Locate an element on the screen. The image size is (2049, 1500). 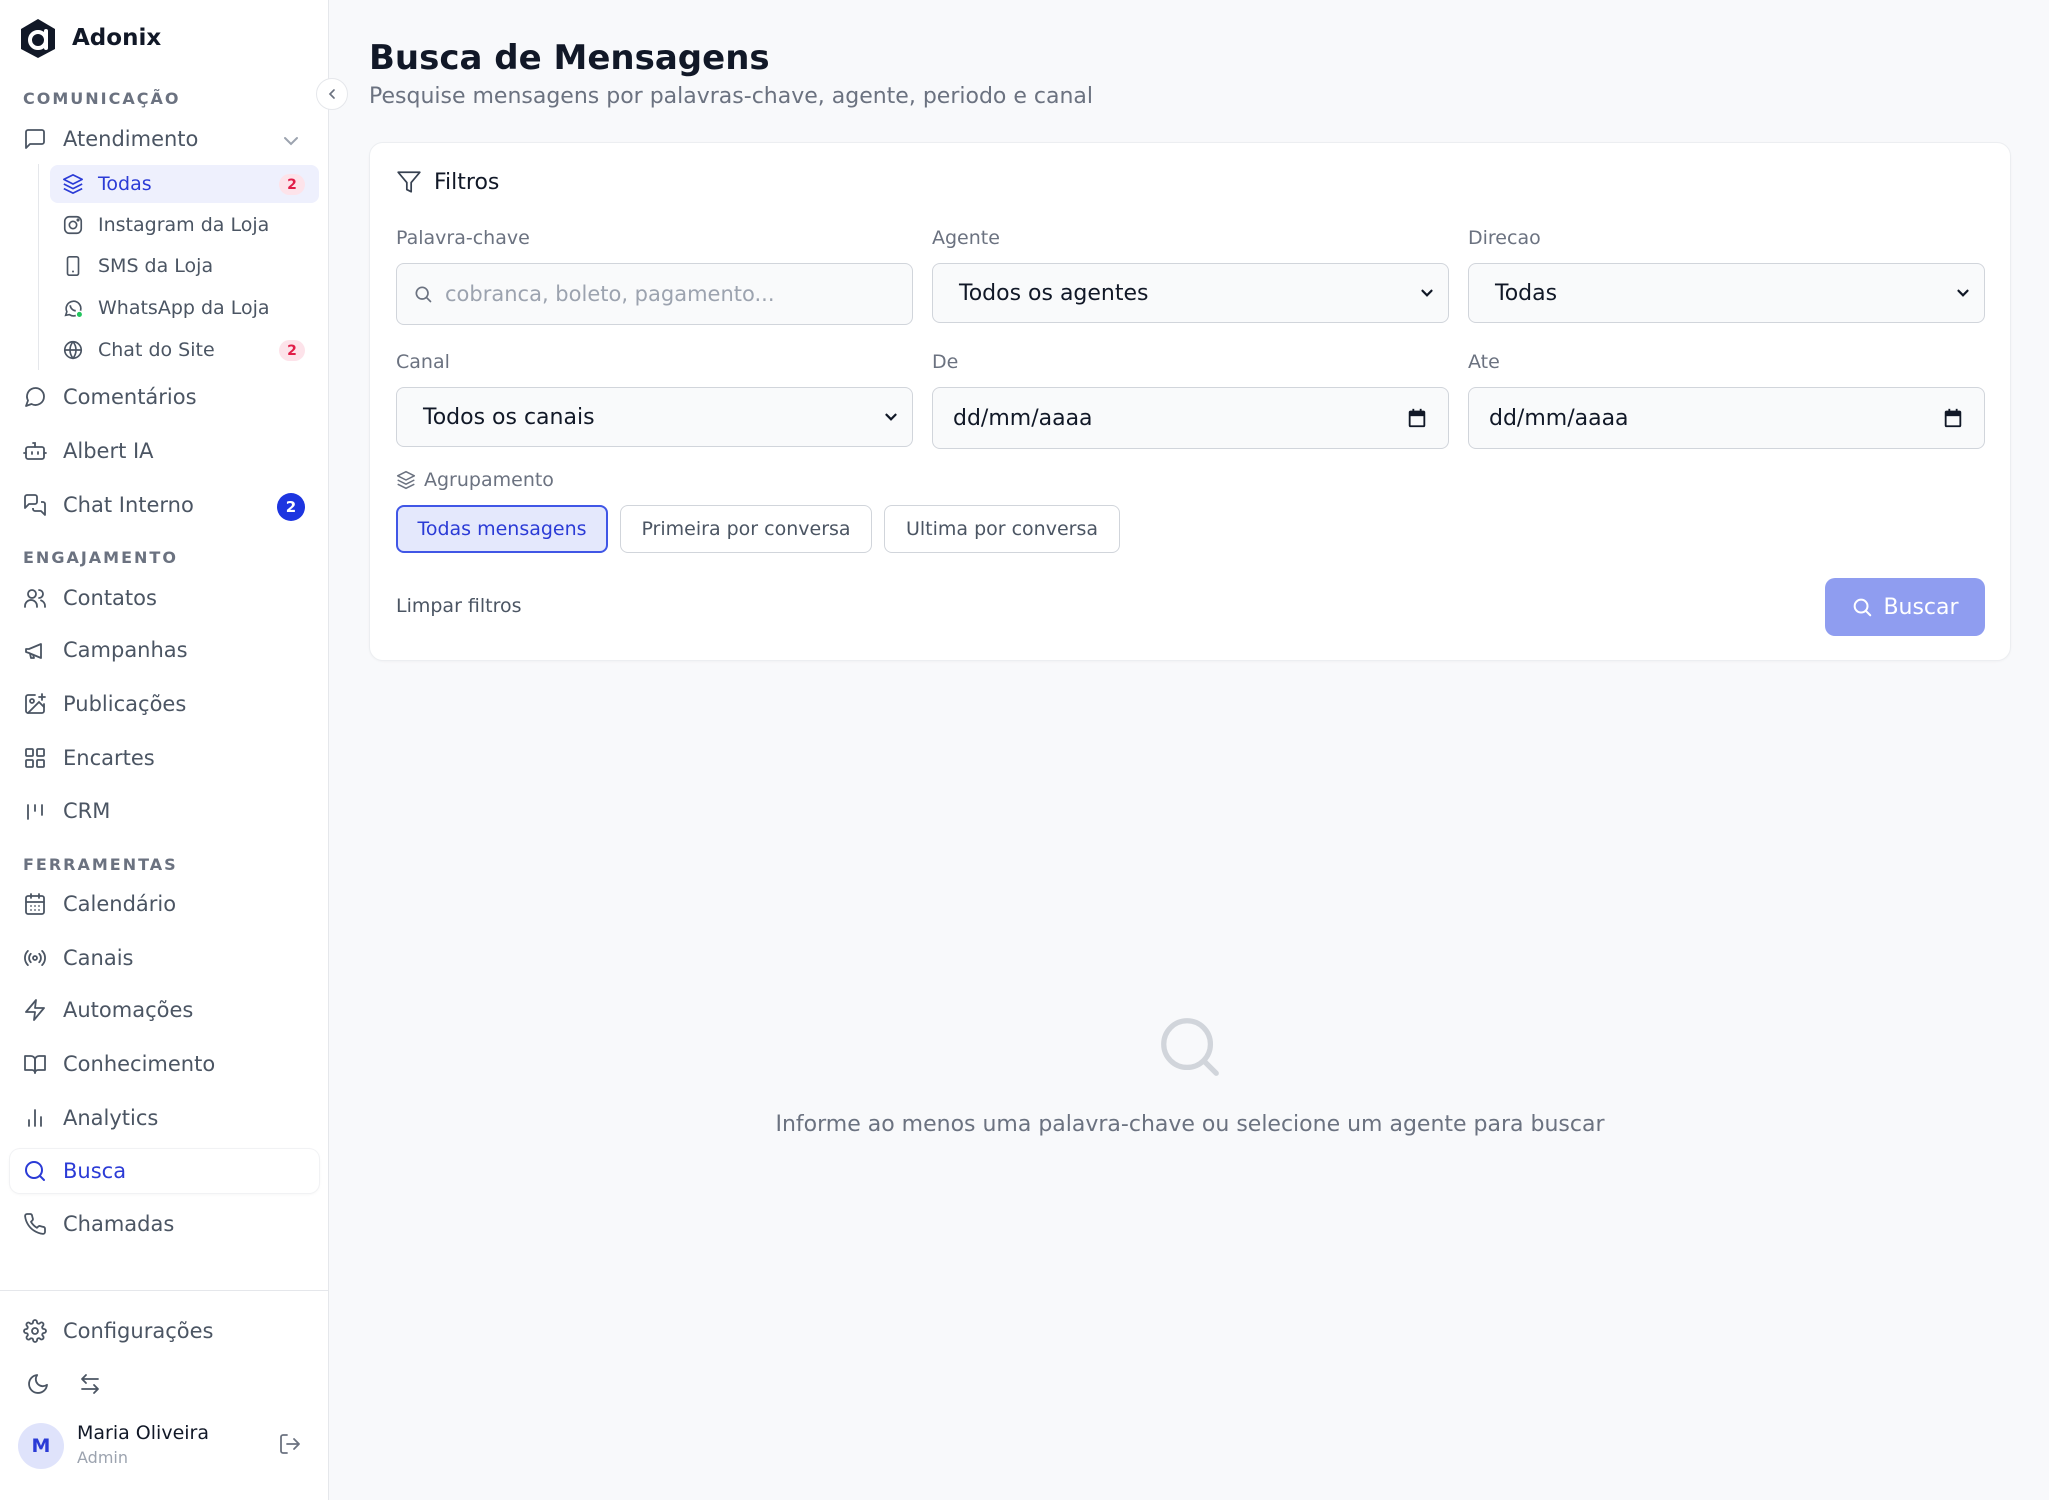
sidebar-subitem-label: Instagram da Loja is located at coordinates (184, 225).